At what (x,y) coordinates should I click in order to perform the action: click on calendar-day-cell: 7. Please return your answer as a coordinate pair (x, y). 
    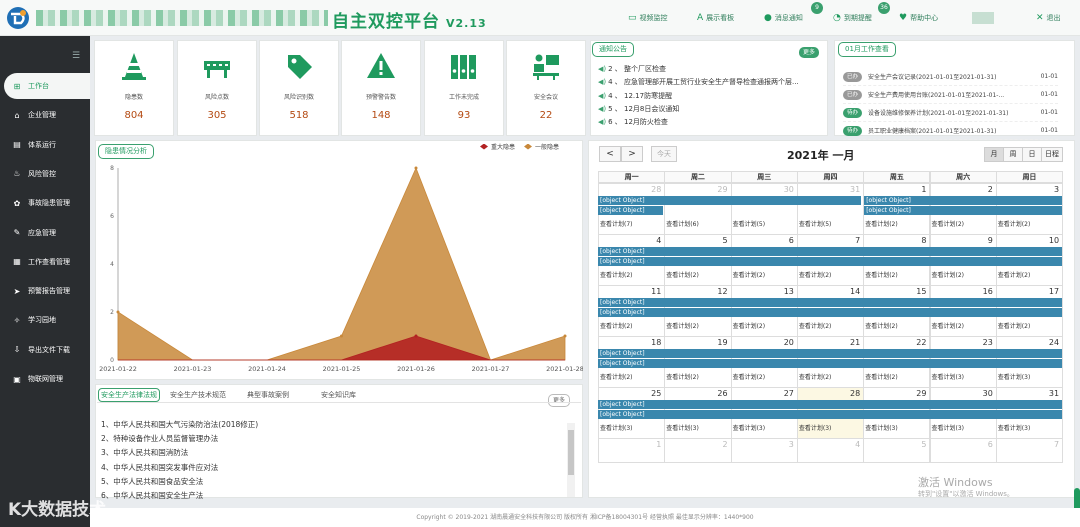
    Looking at the image, I should click on (1029, 450).